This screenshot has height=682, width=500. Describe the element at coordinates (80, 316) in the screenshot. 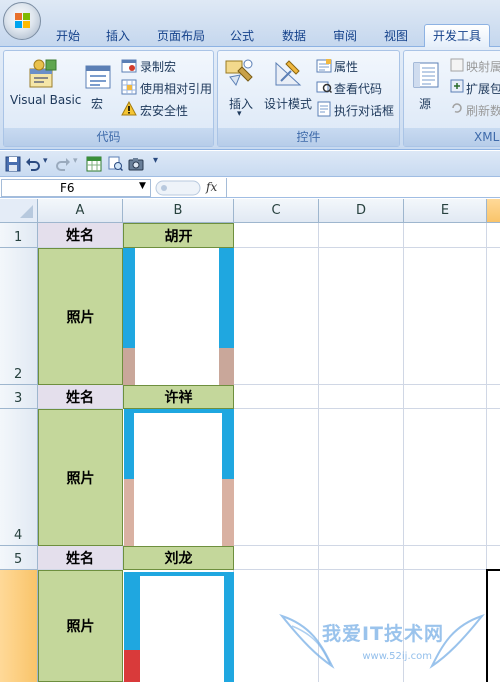

I see `cell-a2: 照片` at that location.